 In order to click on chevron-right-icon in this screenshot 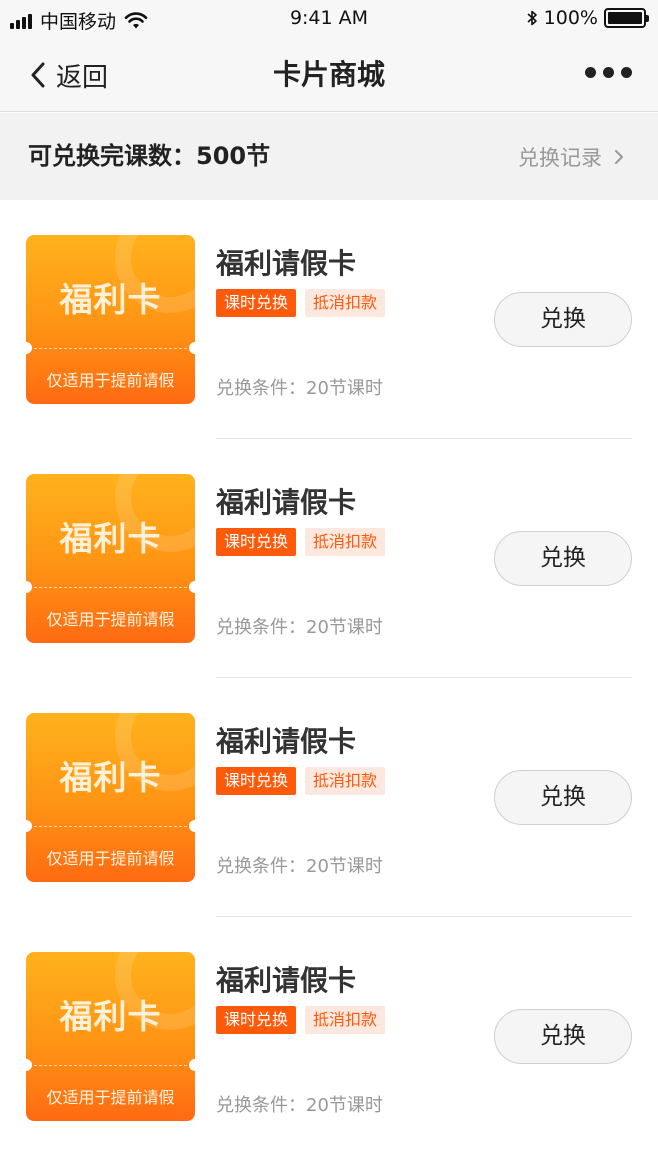, I will do `click(619, 156)`.